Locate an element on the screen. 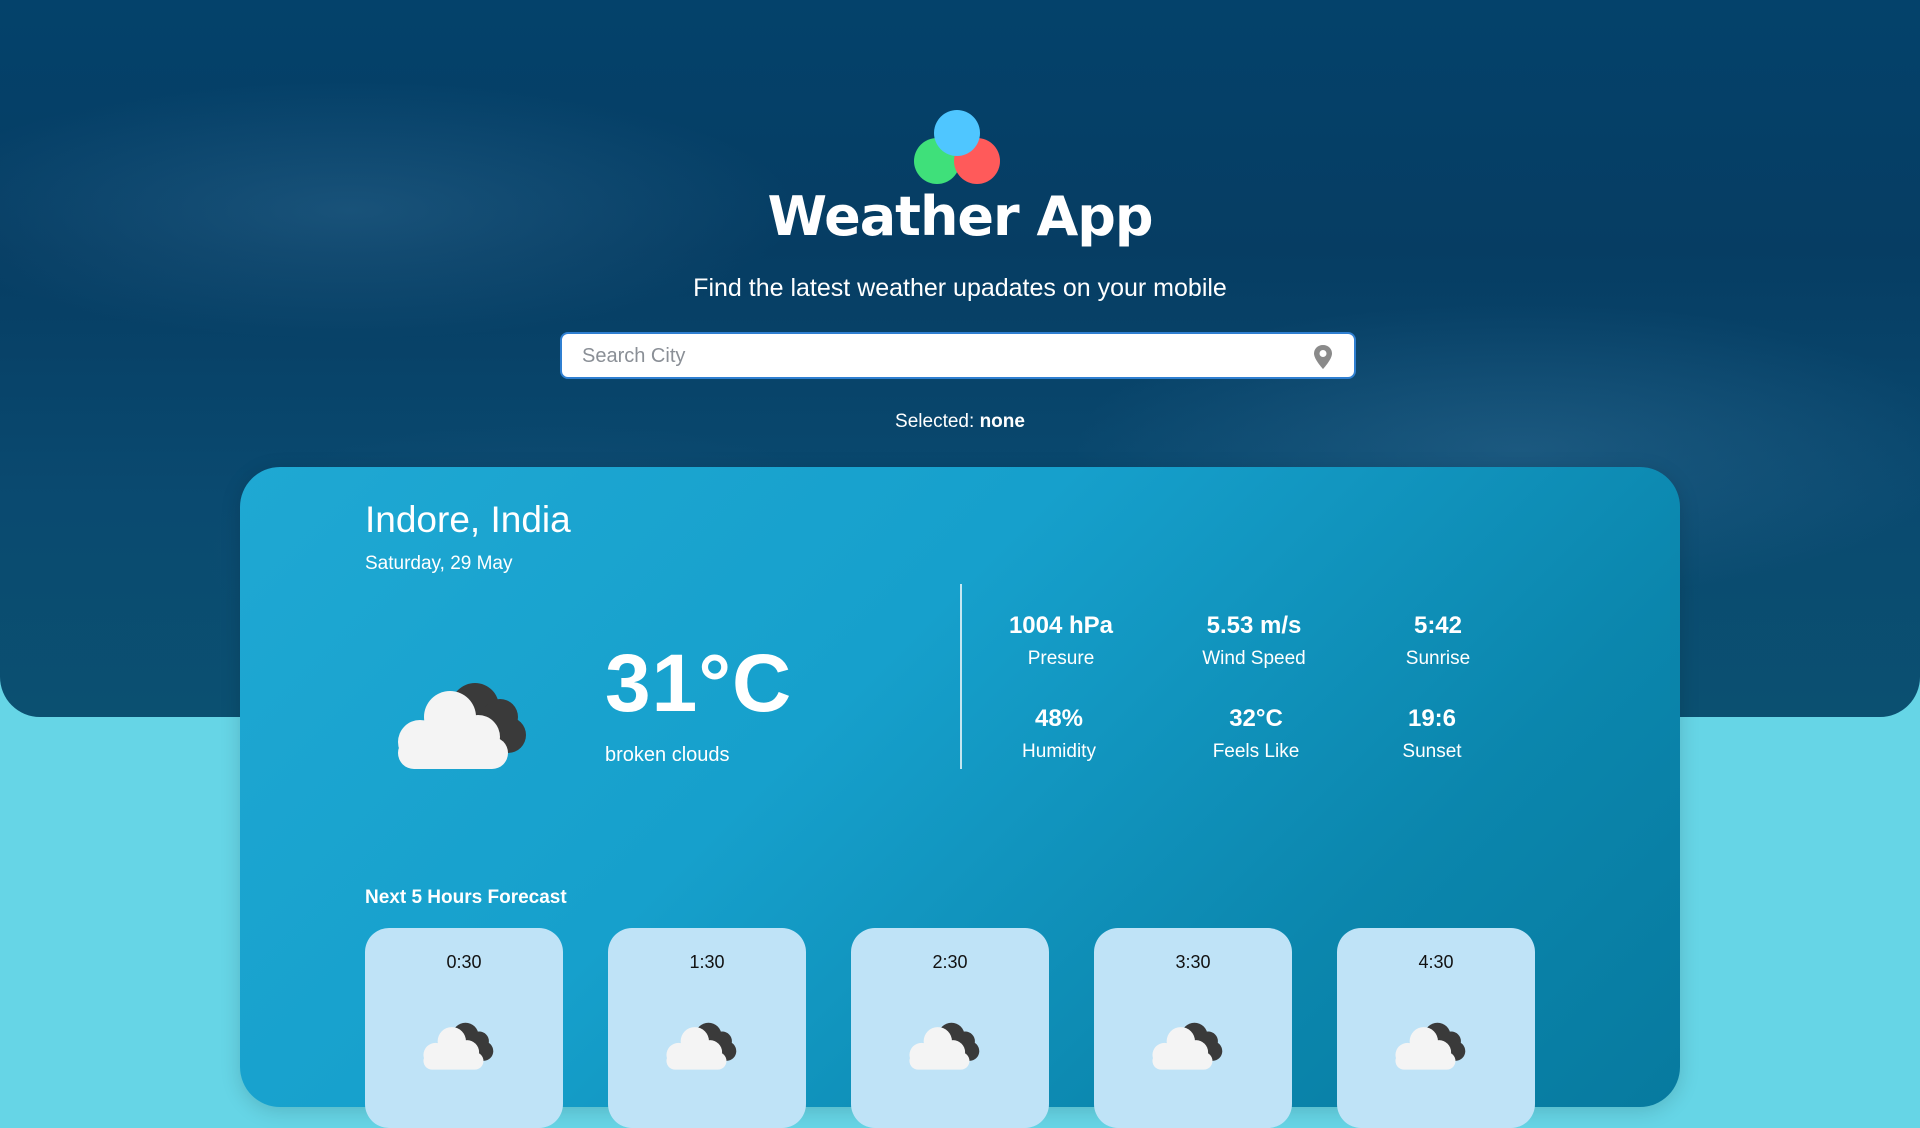 The width and height of the screenshot is (1920, 1128). forecast-time: 2:30 is located at coordinates (950, 962).